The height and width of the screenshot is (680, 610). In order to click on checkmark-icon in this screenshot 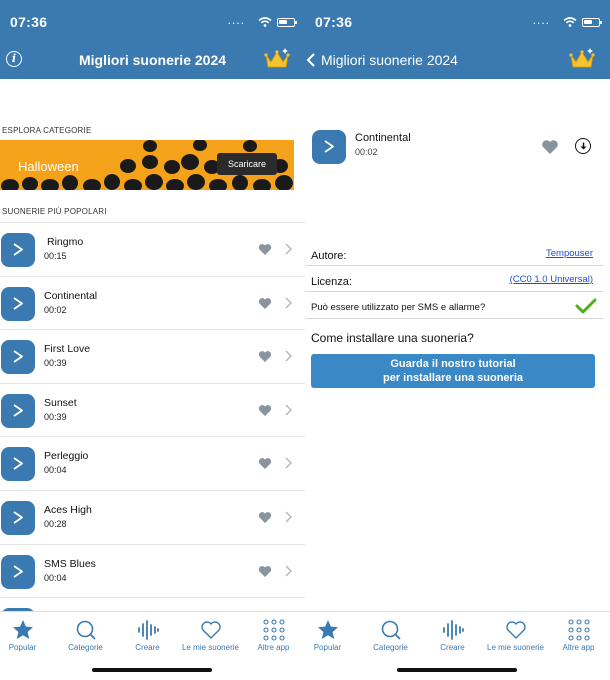, I will do `click(586, 306)`.